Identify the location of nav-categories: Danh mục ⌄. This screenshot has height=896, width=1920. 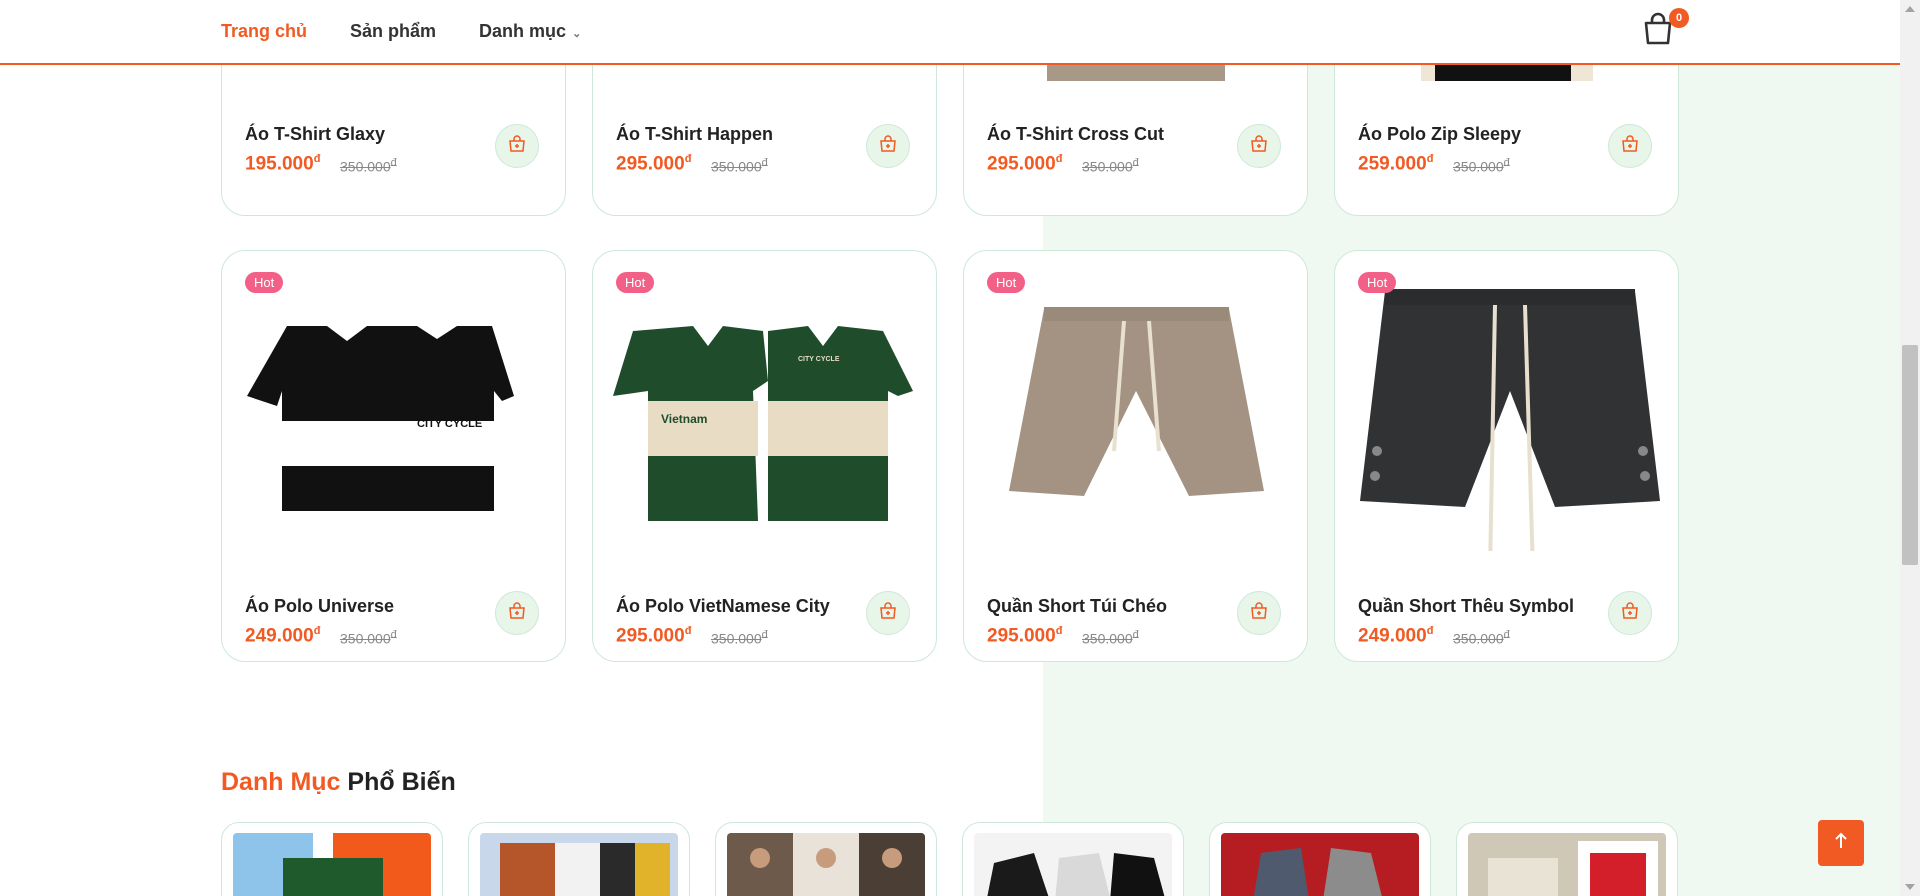
(530, 31).